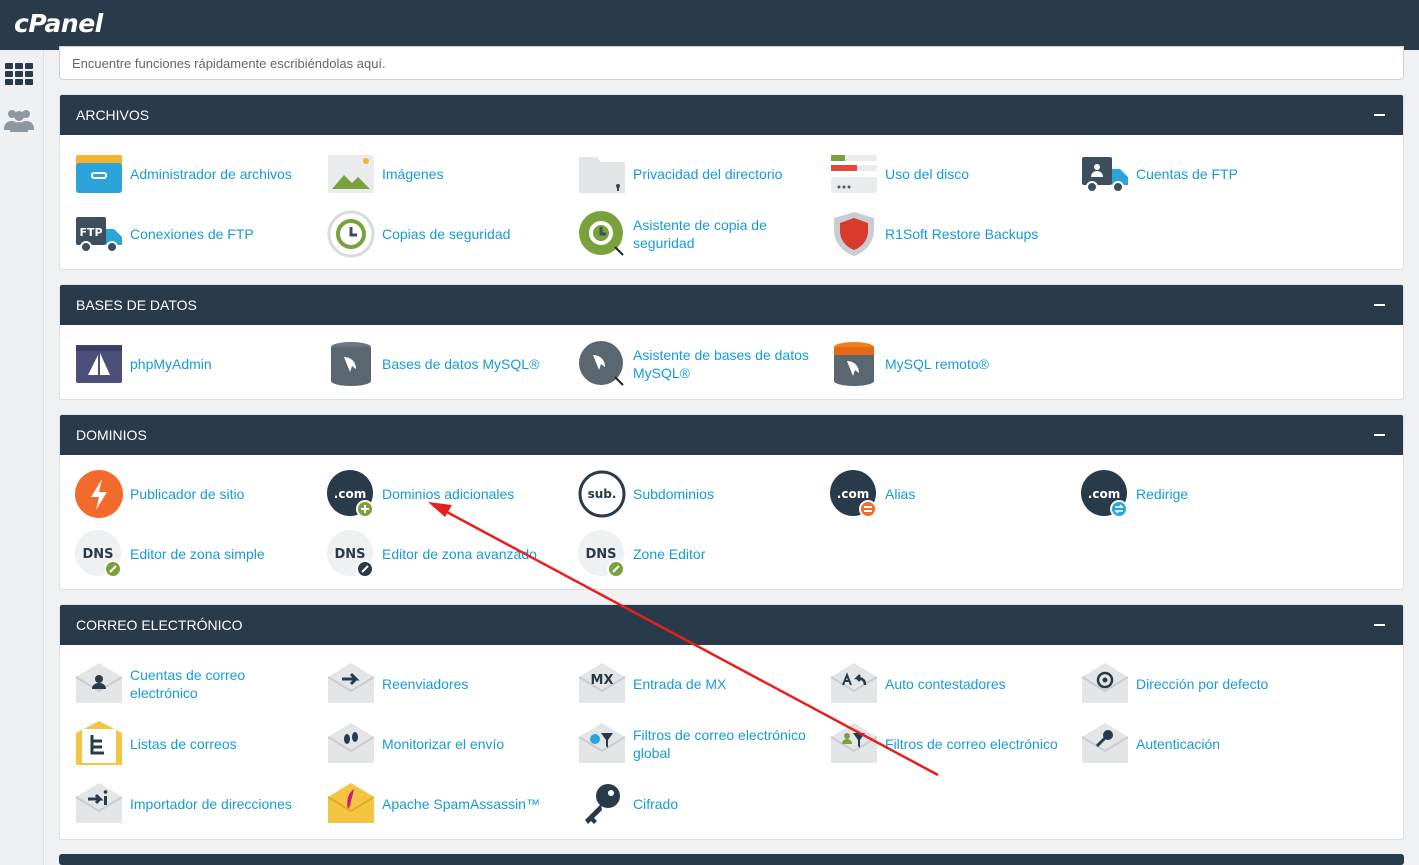 Image resolution: width=1419 pixels, height=865 pixels. Describe the element at coordinates (99, 804) in the screenshot. I see `envelope-import-icon` at that location.